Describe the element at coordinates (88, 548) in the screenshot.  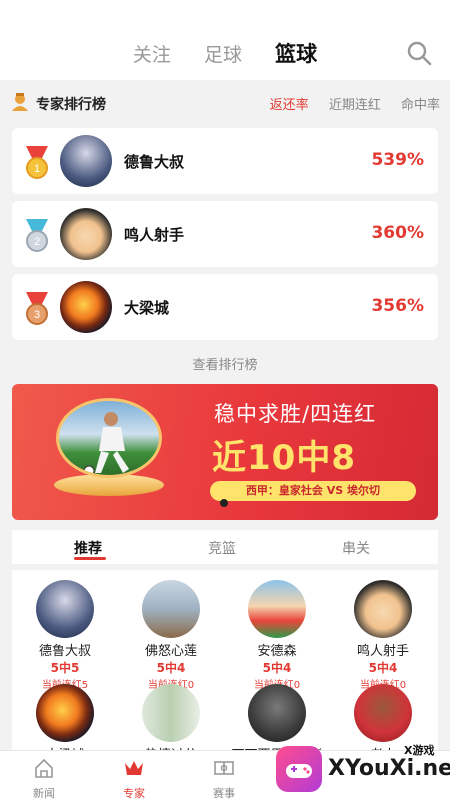
I see `tab-recommend: 推荐` at that location.